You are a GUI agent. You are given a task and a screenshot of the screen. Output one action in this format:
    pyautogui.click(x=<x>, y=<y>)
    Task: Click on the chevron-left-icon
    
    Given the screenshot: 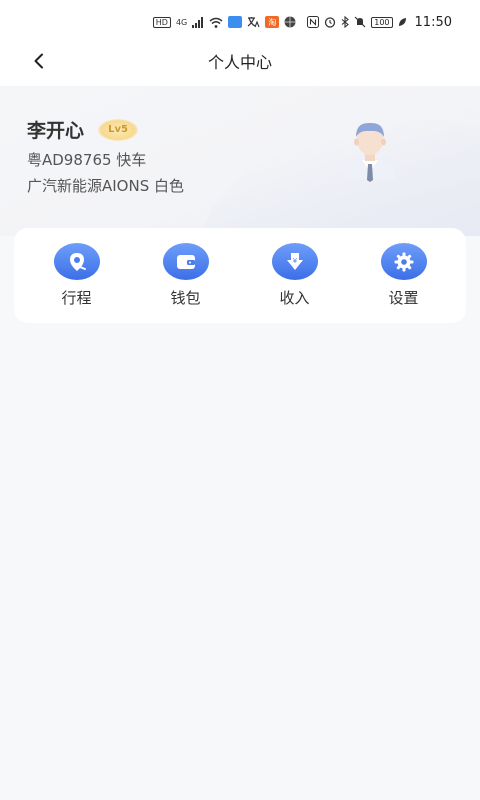 What is the action you would take?
    pyautogui.click(x=38, y=61)
    